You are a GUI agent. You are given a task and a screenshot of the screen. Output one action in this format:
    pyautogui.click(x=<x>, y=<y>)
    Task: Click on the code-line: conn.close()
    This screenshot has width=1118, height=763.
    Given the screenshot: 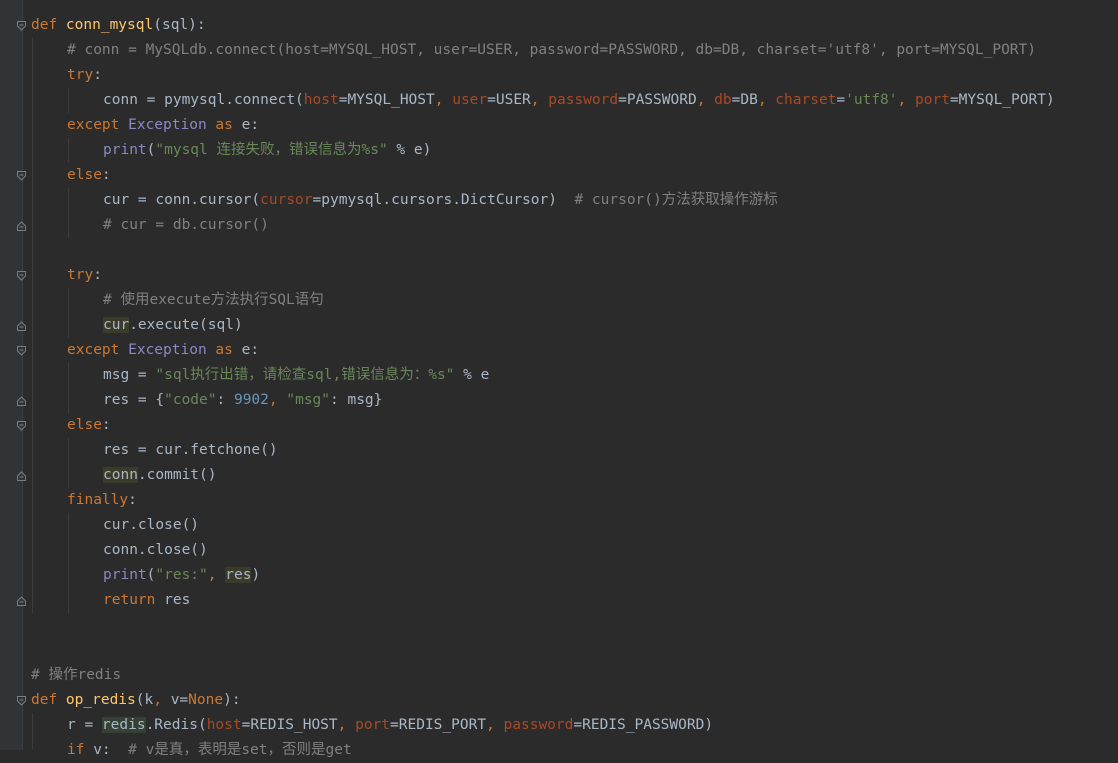 What is the action you would take?
    pyautogui.click(x=155, y=550)
    